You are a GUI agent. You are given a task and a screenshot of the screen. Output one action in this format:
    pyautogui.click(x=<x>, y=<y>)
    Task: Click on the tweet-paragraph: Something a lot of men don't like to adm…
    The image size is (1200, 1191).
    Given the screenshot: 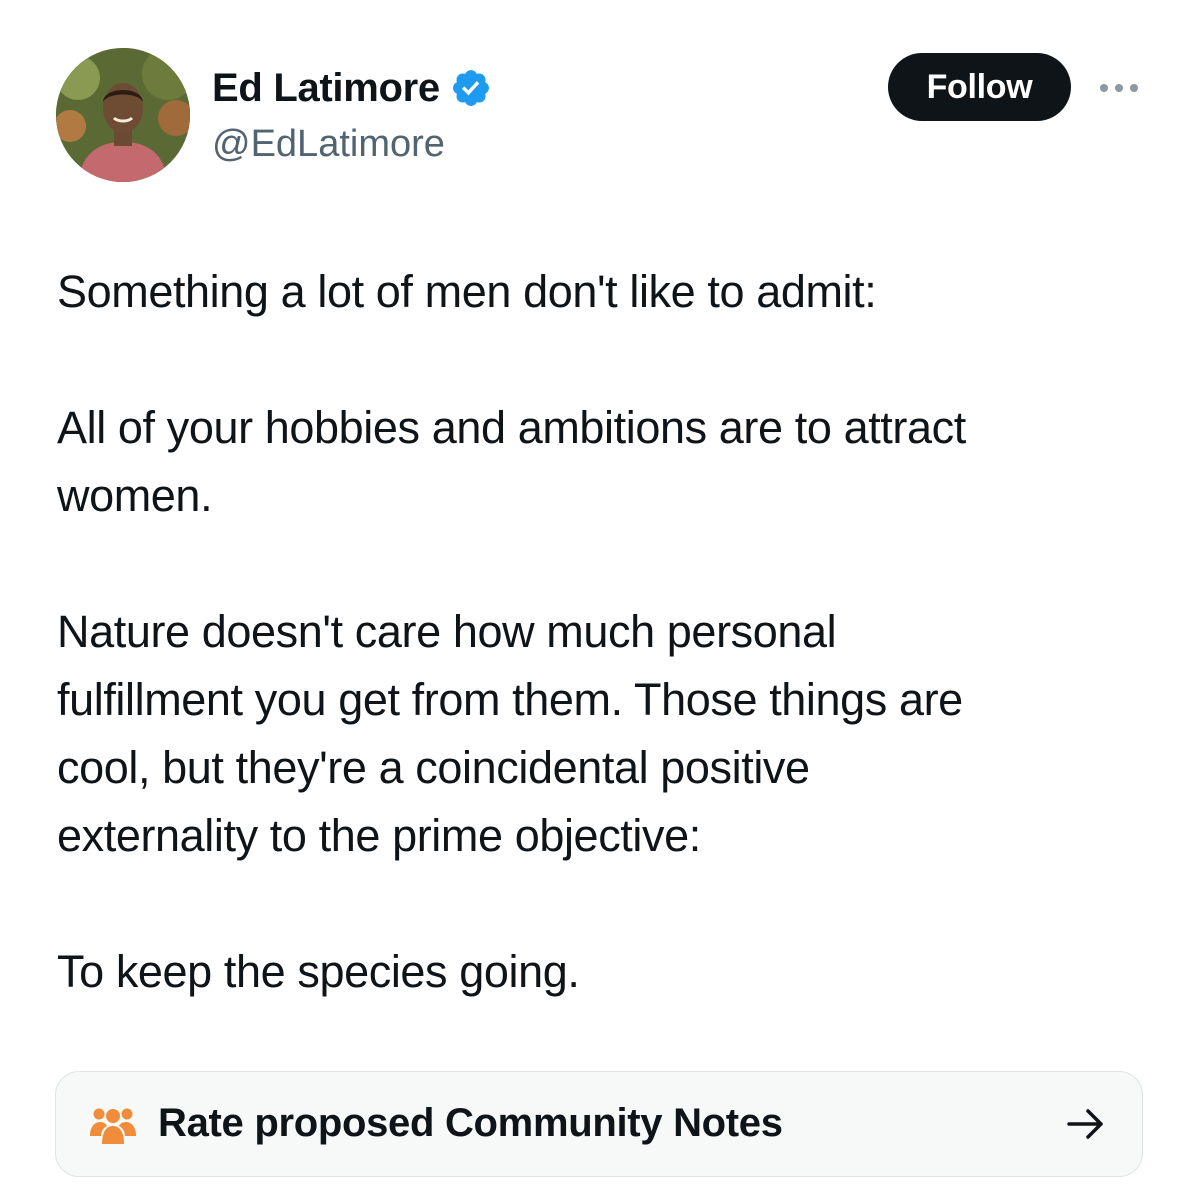 What is the action you would take?
    pyautogui.click(x=467, y=291)
    